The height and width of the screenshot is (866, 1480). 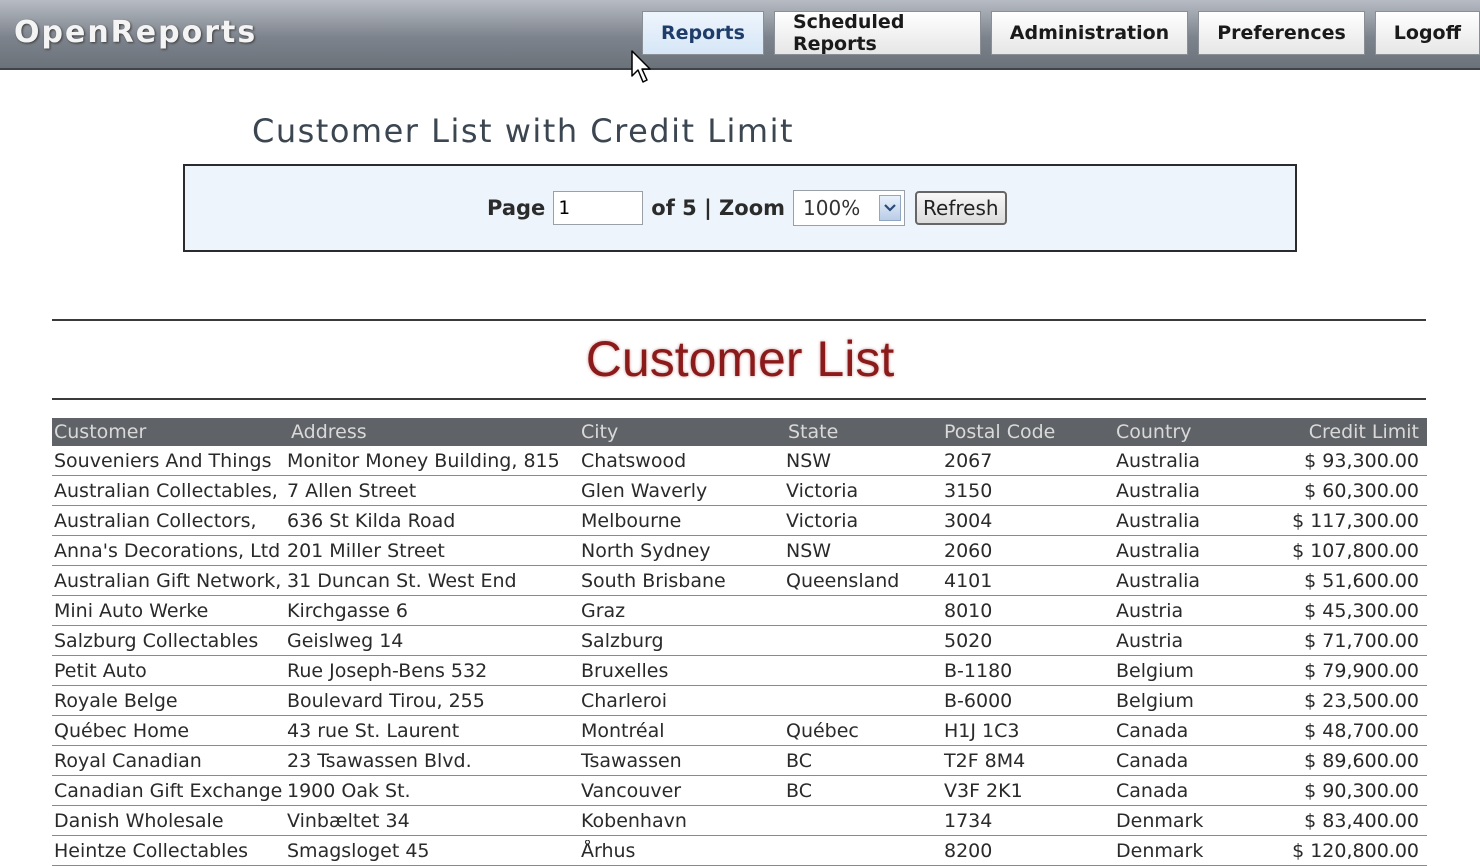 What do you see at coordinates (978, 700) in the screenshot?
I see `cell-postal-code: B-6000` at bounding box center [978, 700].